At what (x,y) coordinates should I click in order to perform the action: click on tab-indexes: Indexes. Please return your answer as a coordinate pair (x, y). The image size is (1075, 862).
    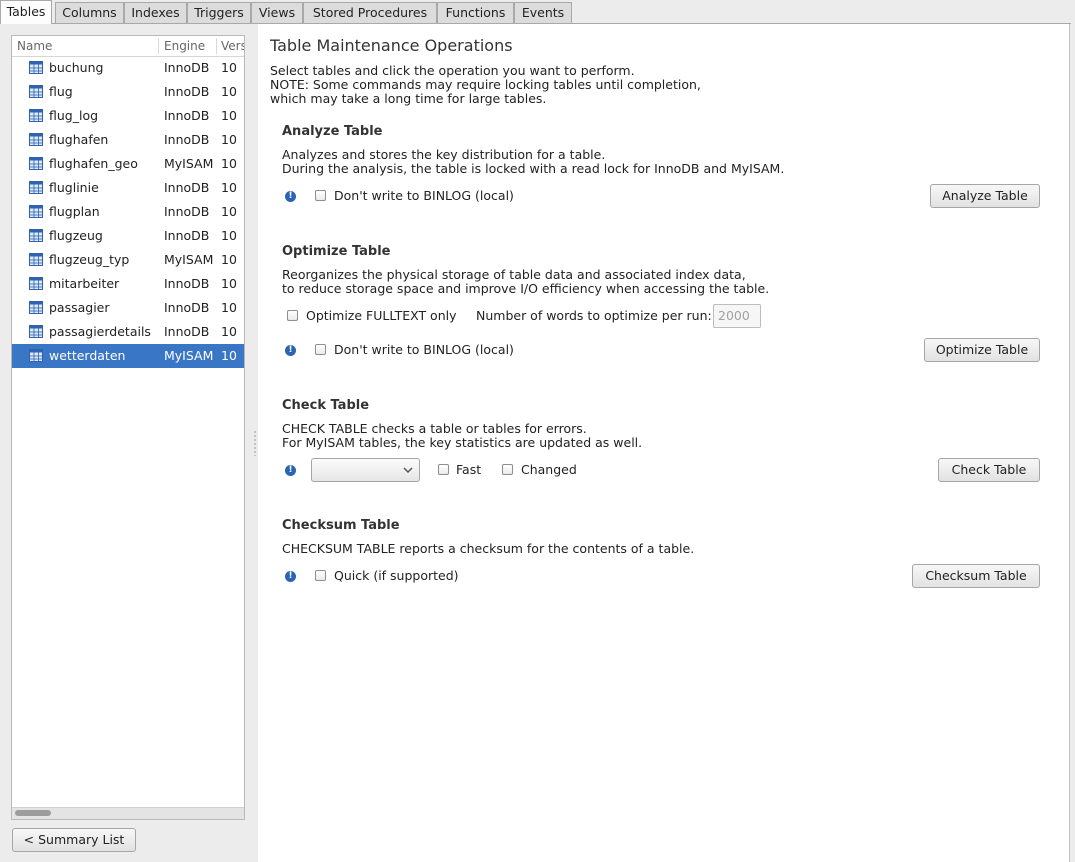
    Looking at the image, I should click on (155, 12).